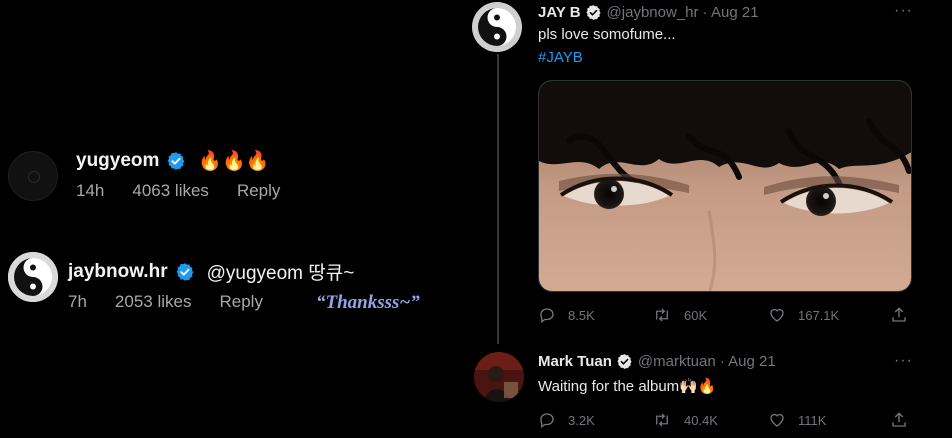 Image resolution: width=952 pixels, height=438 pixels. What do you see at coordinates (559, 12) in the screenshot?
I see `display-name: JAY B` at bounding box center [559, 12].